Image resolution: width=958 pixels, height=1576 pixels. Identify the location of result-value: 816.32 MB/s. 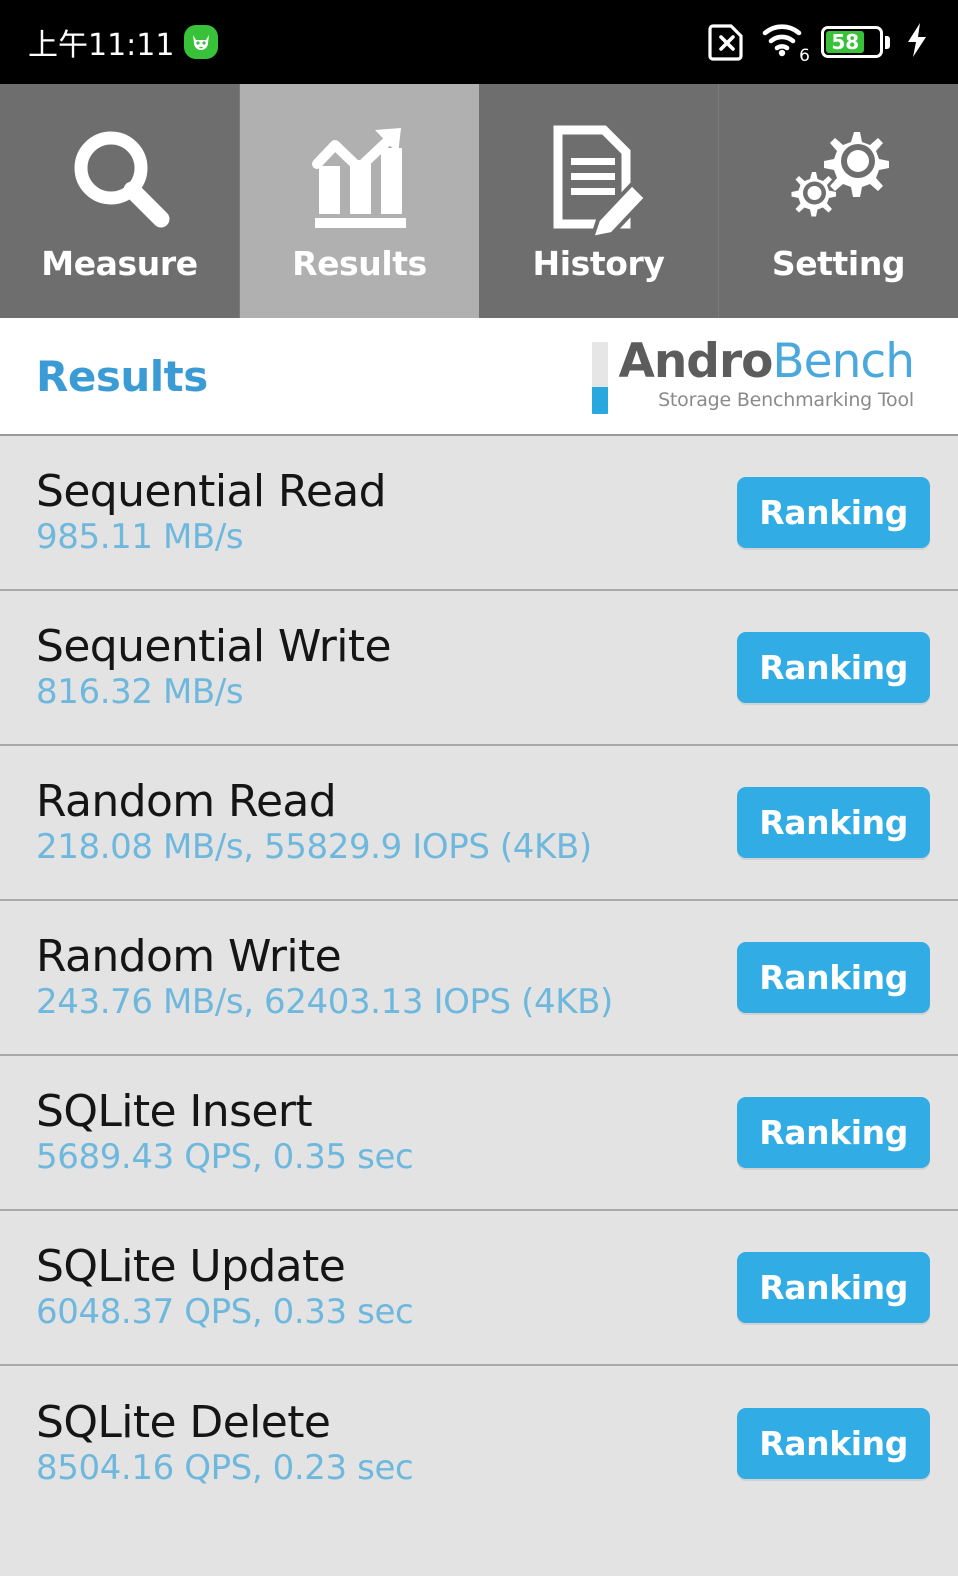
(140, 691).